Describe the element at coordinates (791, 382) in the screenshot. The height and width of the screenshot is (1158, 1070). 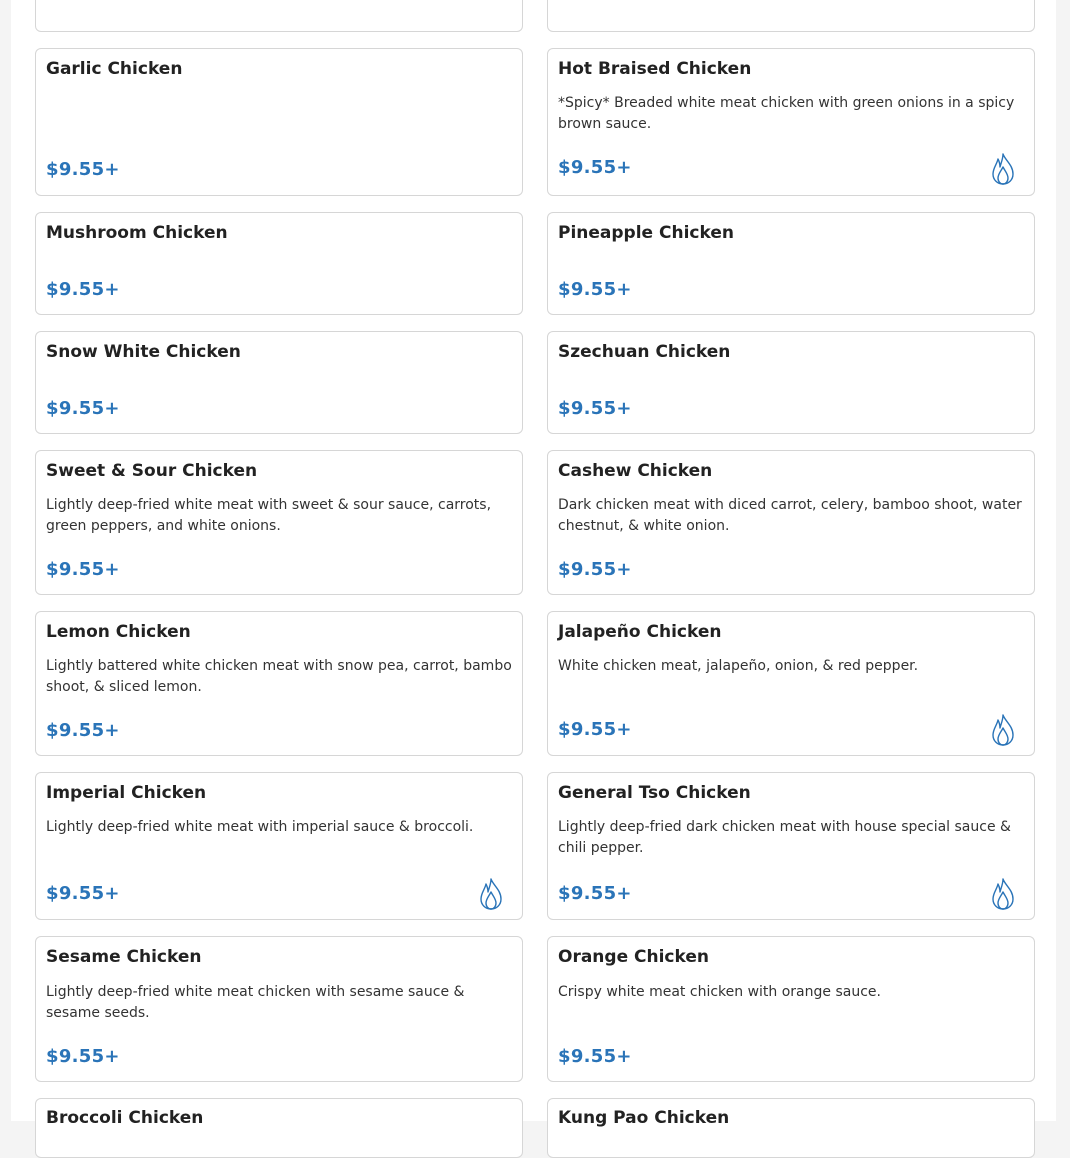
I see `menu-item-card: Szechuan Chicken $9.55+` at that location.